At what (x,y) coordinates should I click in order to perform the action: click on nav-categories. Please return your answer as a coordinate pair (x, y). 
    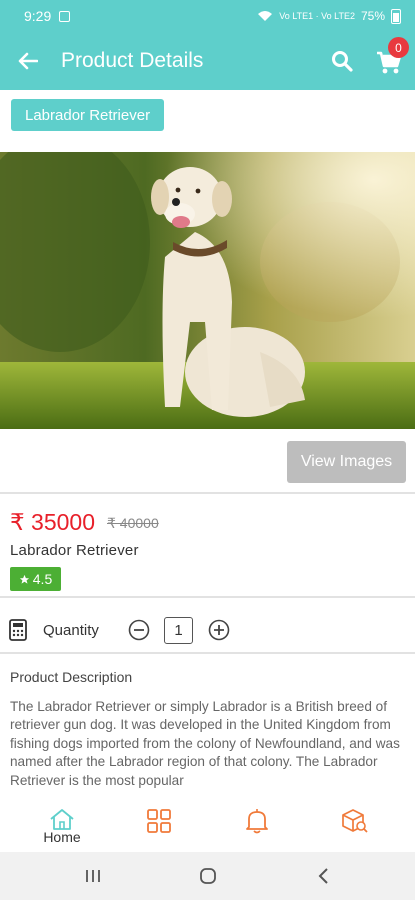
    Looking at the image, I should click on (159, 824).